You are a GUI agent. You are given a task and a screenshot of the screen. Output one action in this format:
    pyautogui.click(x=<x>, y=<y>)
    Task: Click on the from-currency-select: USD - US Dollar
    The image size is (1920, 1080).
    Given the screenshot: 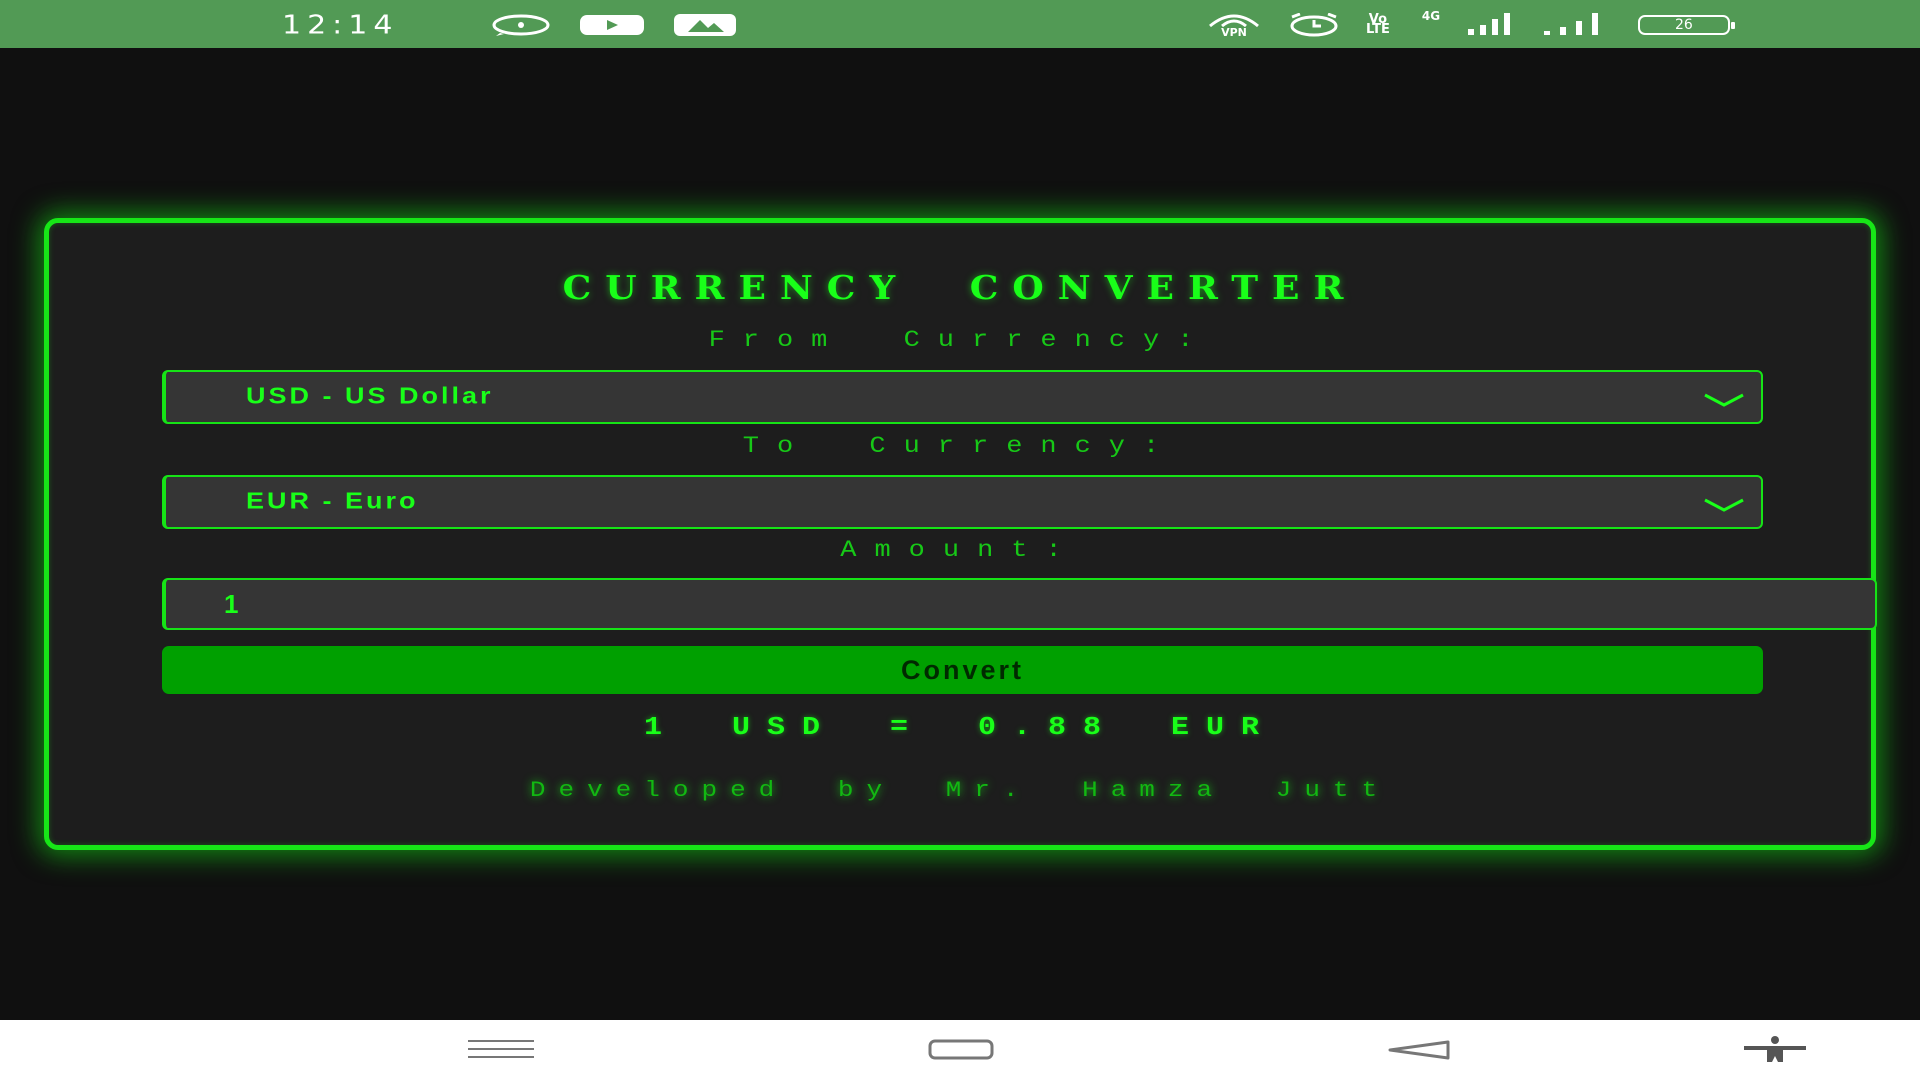 What is the action you would take?
    pyautogui.click(x=962, y=397)
    